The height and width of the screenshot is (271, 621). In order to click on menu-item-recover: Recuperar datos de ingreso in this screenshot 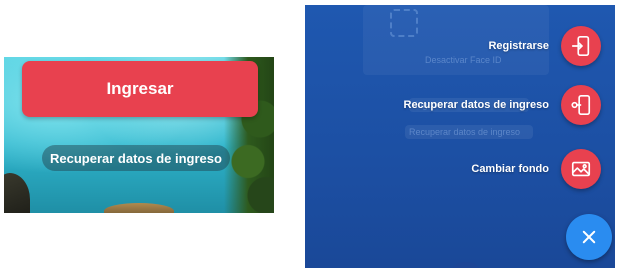, I will do `click(502, 105)`.